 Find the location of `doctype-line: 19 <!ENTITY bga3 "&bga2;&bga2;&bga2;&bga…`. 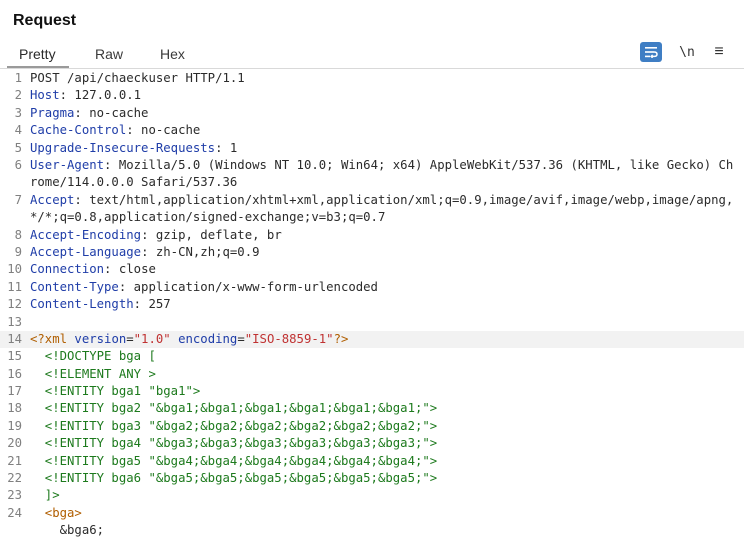

doctype-line: 19 <!ENTITY bga3 "&bga2;&bga2;&bga2;&bga… is located at coordinates (372, 426).